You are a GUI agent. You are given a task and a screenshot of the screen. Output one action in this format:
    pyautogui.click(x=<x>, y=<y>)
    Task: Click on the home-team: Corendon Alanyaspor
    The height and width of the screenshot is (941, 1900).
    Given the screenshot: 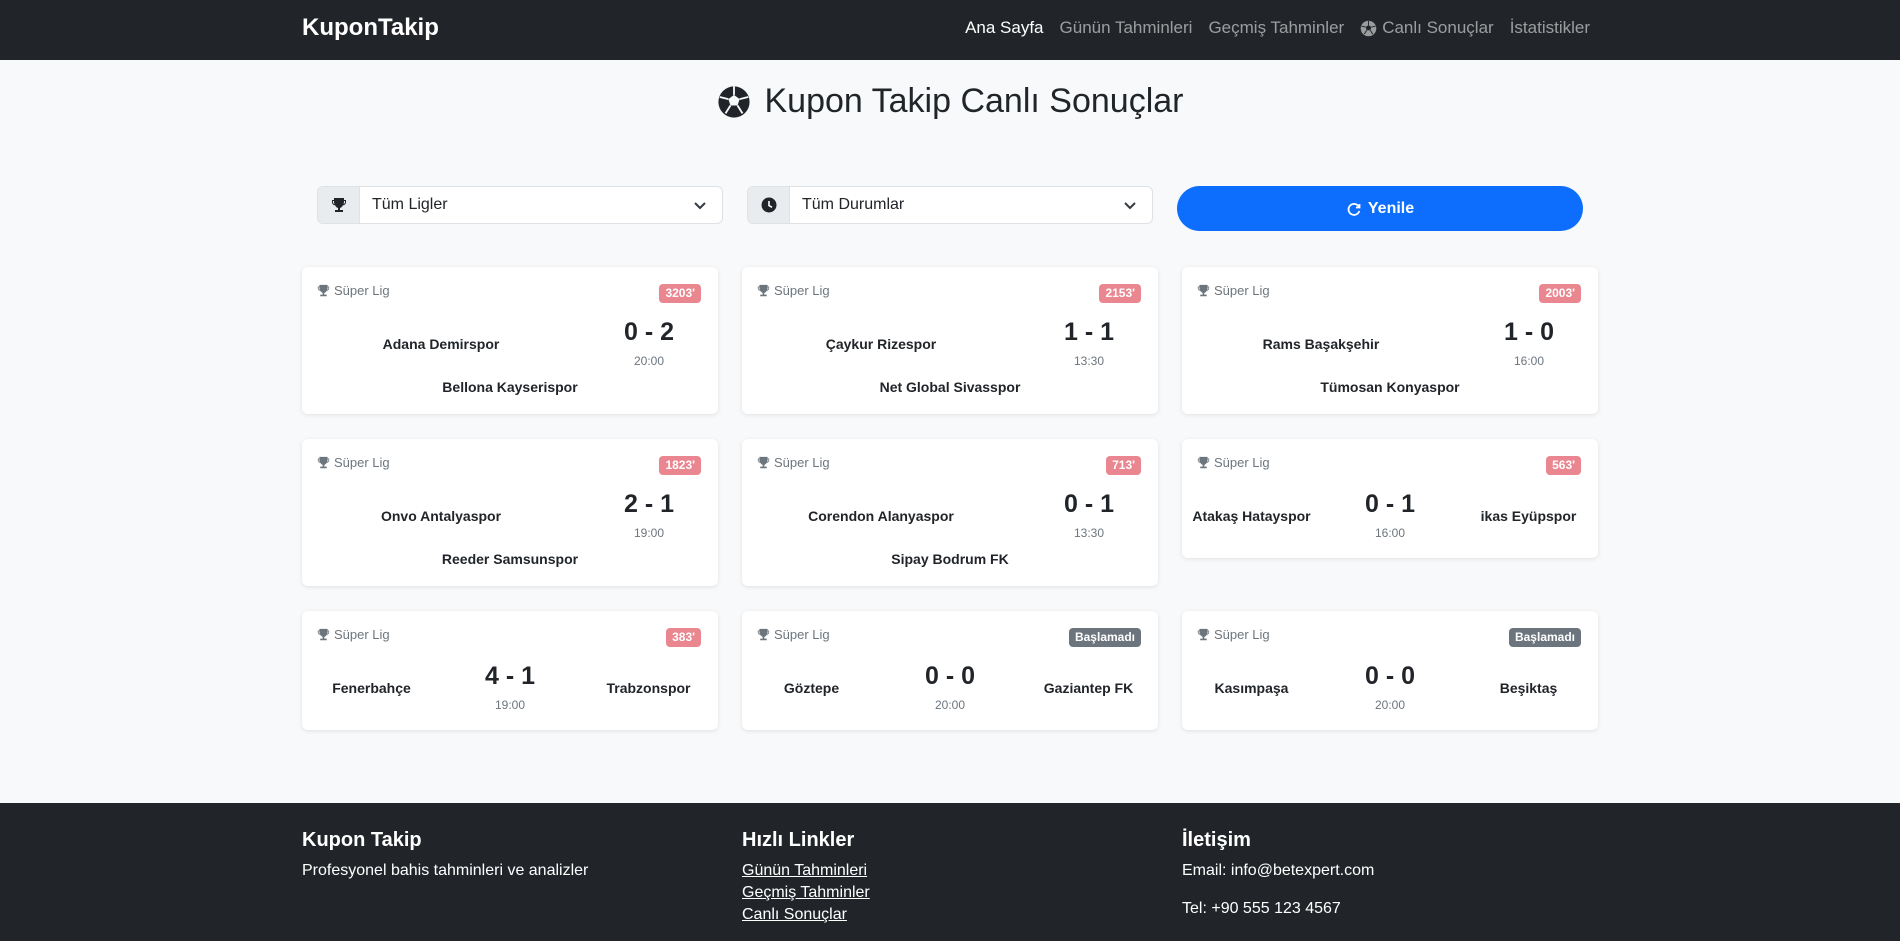 What is the action you would take?
    pyautogui.click(x=881, y=516)
    